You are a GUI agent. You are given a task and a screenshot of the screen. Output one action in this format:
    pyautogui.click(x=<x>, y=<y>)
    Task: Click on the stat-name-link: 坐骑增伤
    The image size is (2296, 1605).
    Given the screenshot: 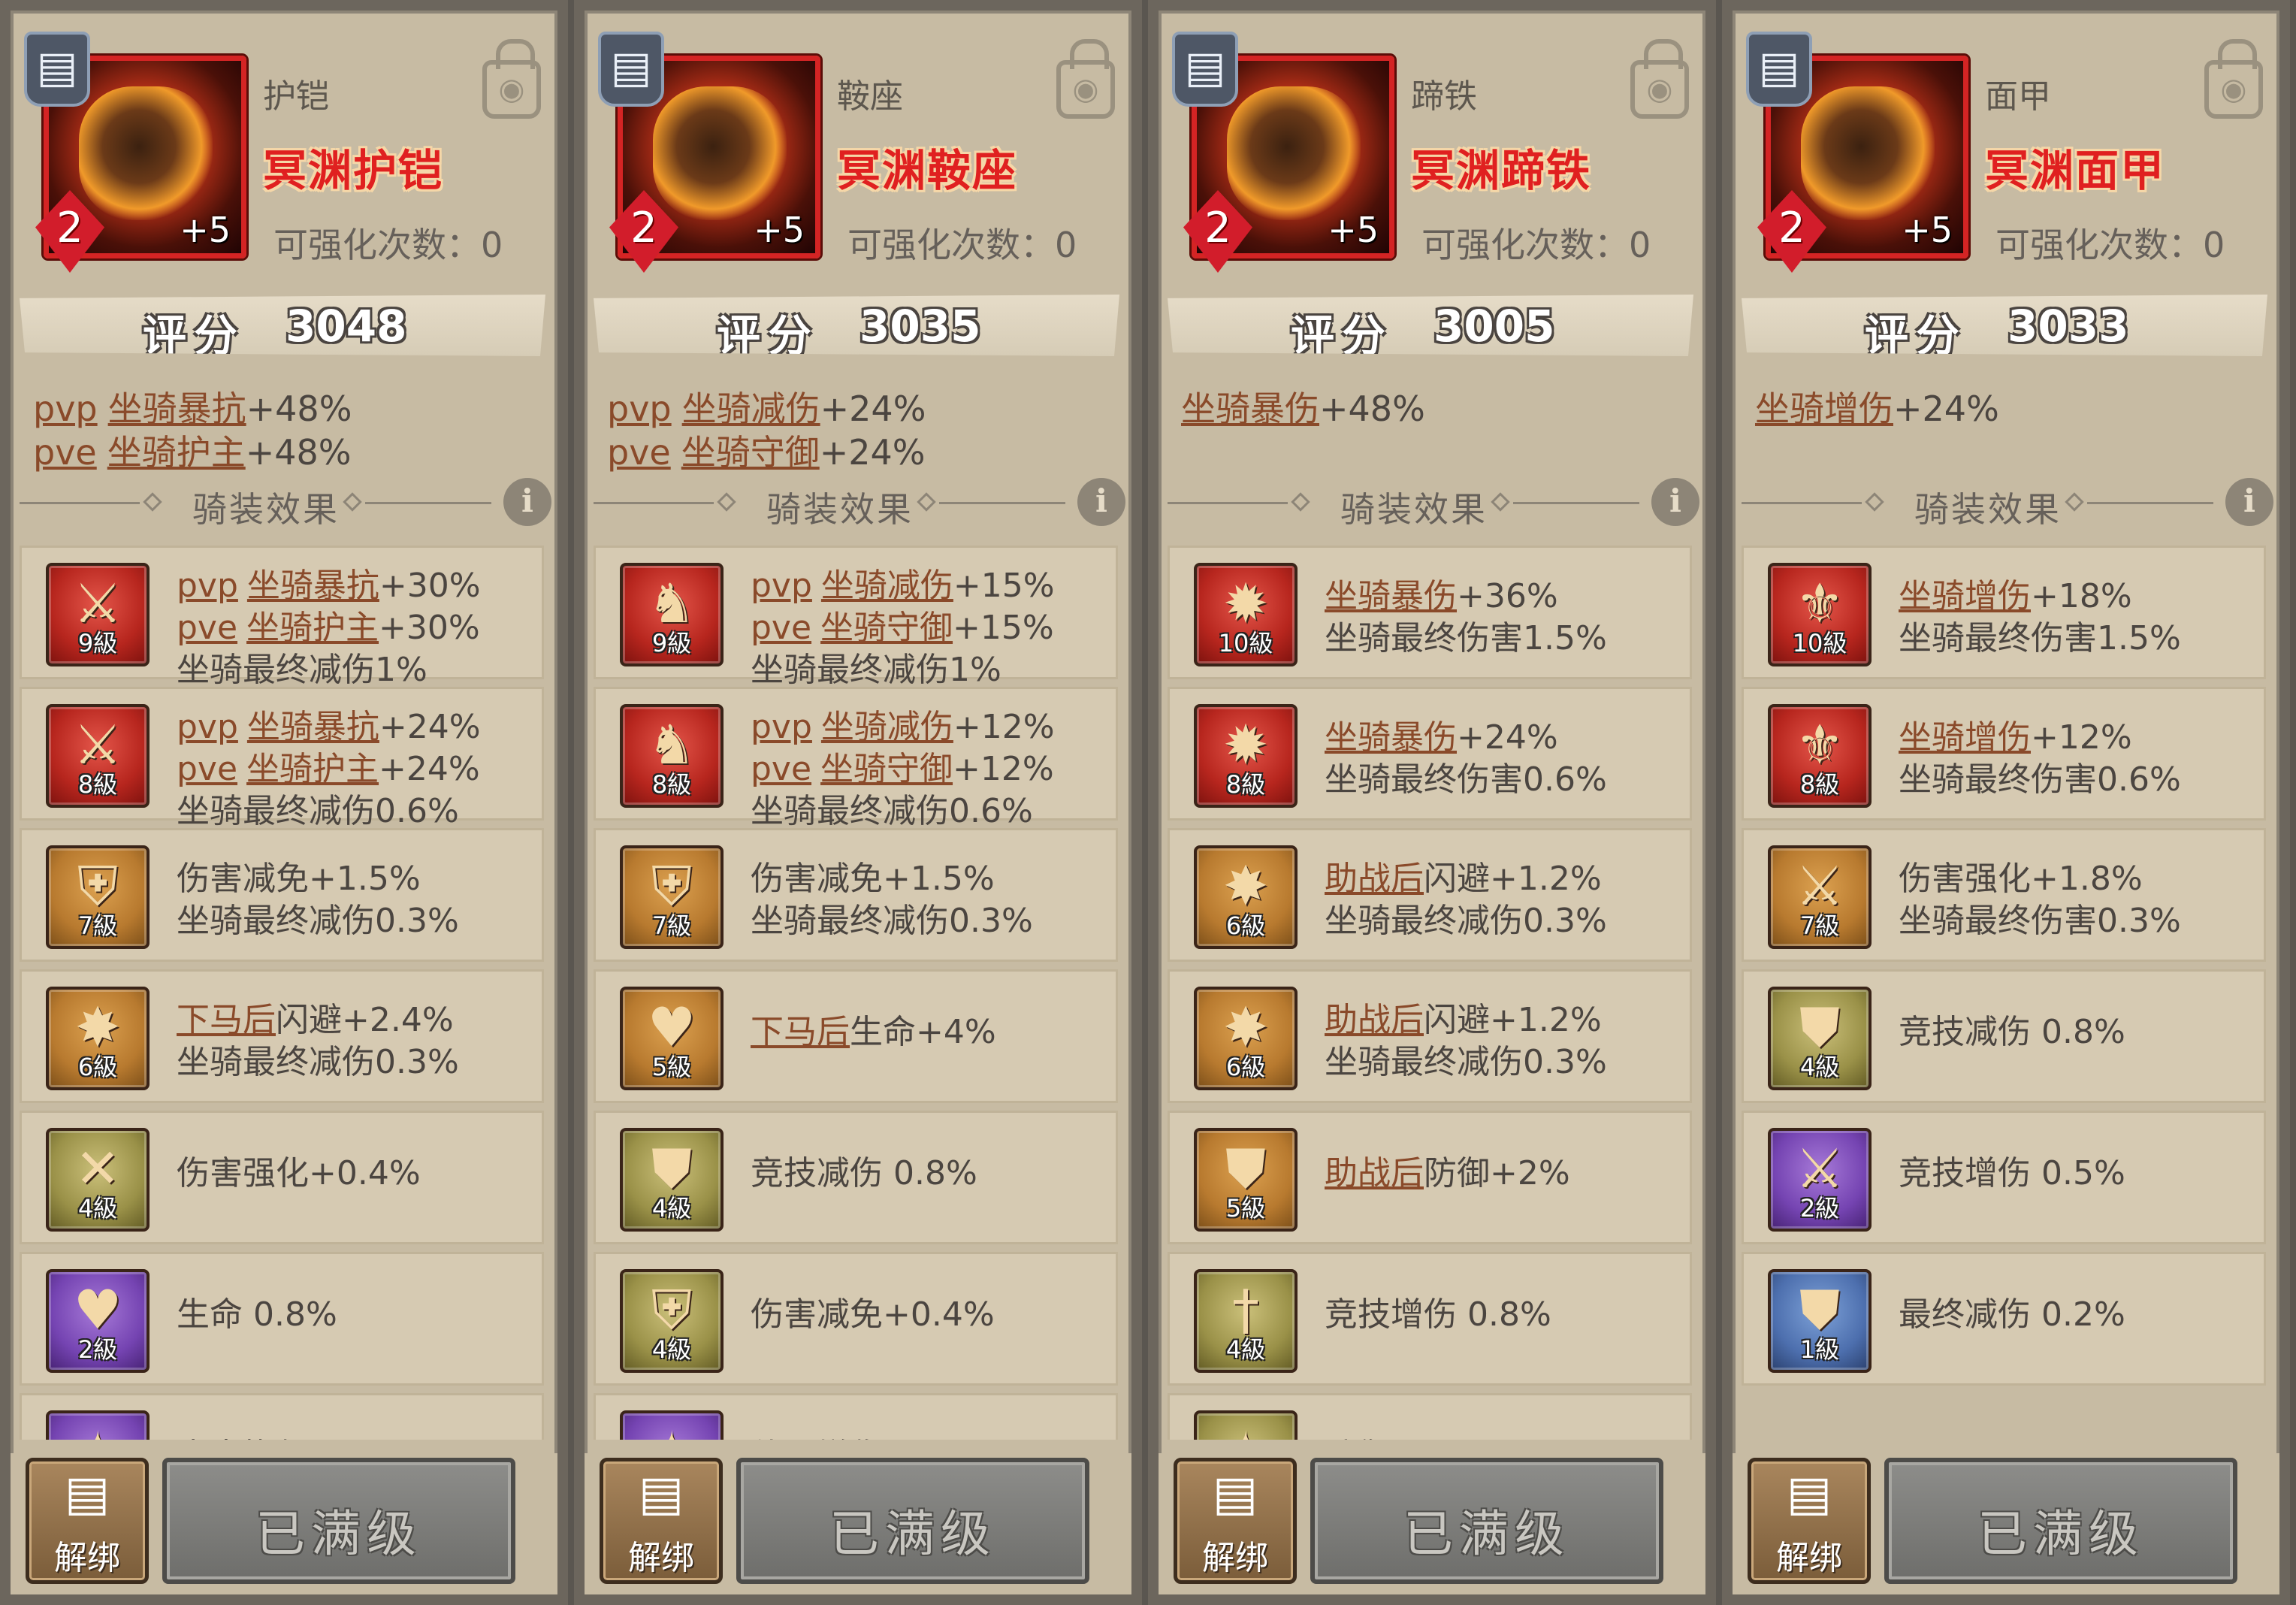 What is the action you would take?
    pyautogui.click(x=1824, y=409)
    